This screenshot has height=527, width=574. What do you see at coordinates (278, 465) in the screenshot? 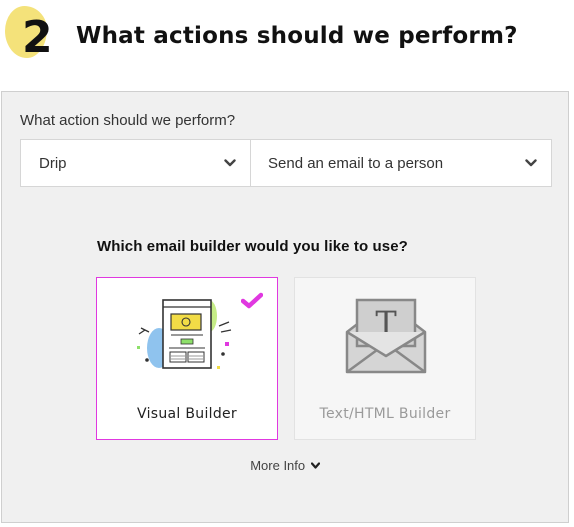
I see `more-info-label: More Info` at bounding box center [278, 465].